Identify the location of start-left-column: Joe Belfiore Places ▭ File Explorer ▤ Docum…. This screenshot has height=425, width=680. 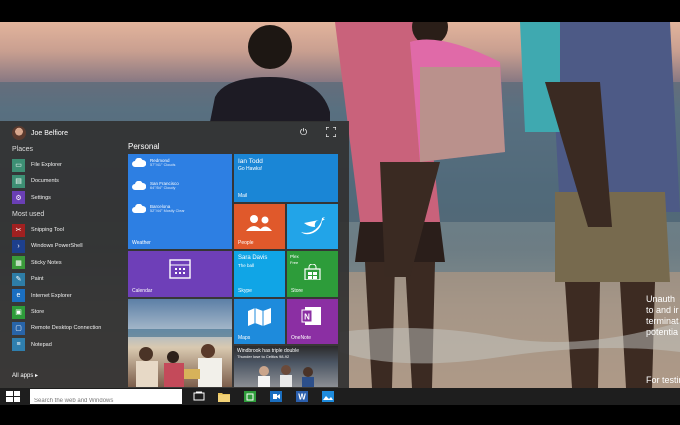
(61, 254).